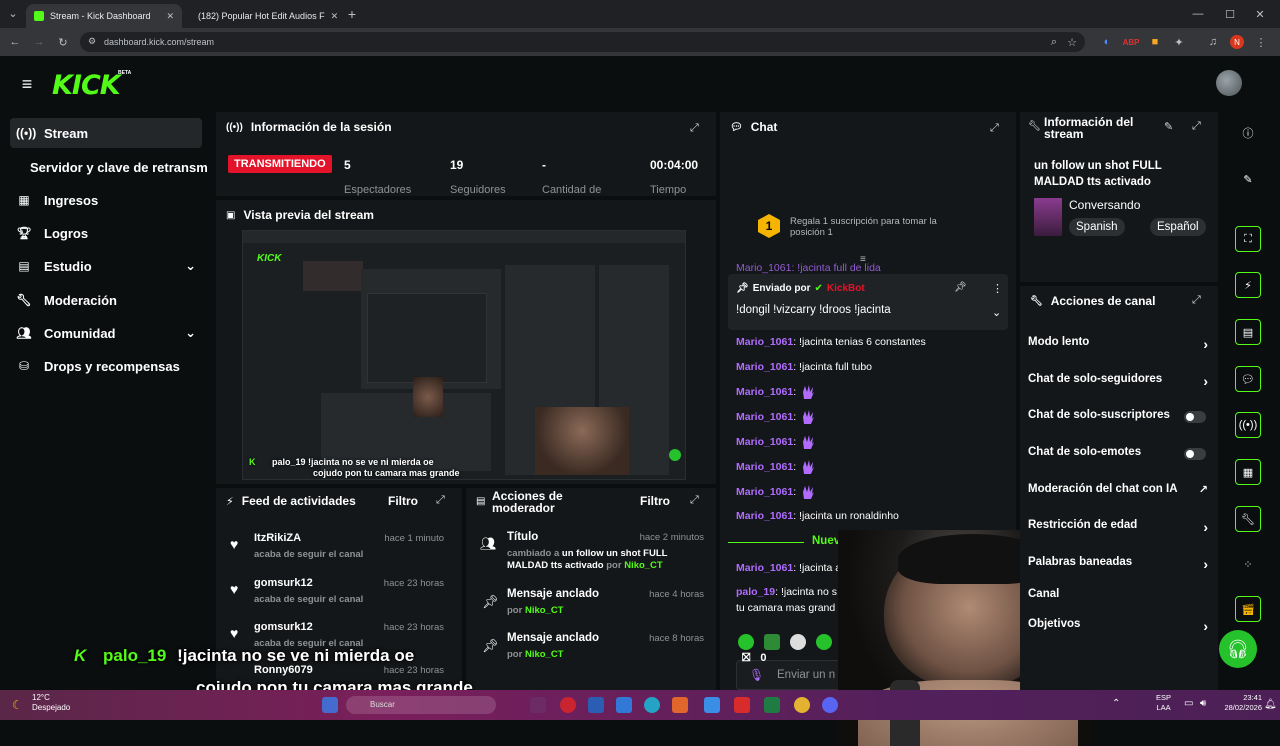  What do you see at coordinates (1155, 42) in the screenshot?
I see `extension-honey-icon: ■` at bounding box center [1155, 42].